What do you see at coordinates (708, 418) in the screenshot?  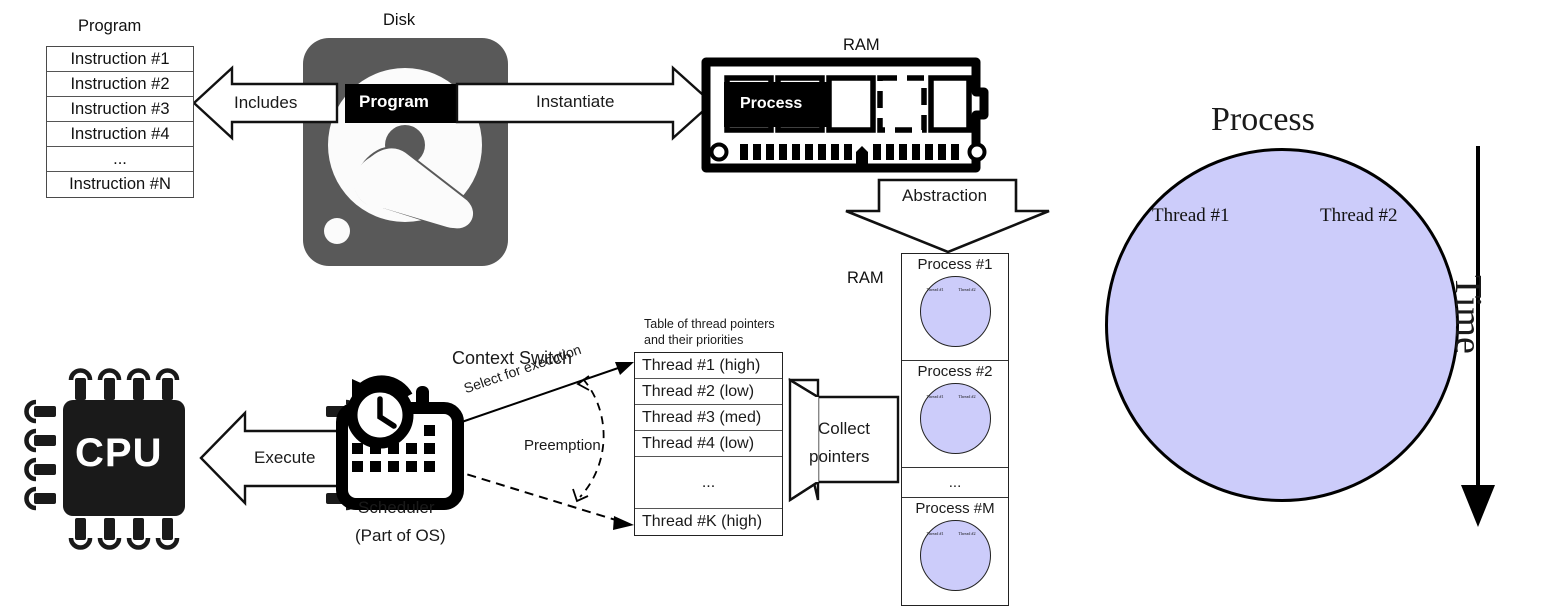 I see `thread-row: Thread #3 (med)` at bounding box center [708, 418].